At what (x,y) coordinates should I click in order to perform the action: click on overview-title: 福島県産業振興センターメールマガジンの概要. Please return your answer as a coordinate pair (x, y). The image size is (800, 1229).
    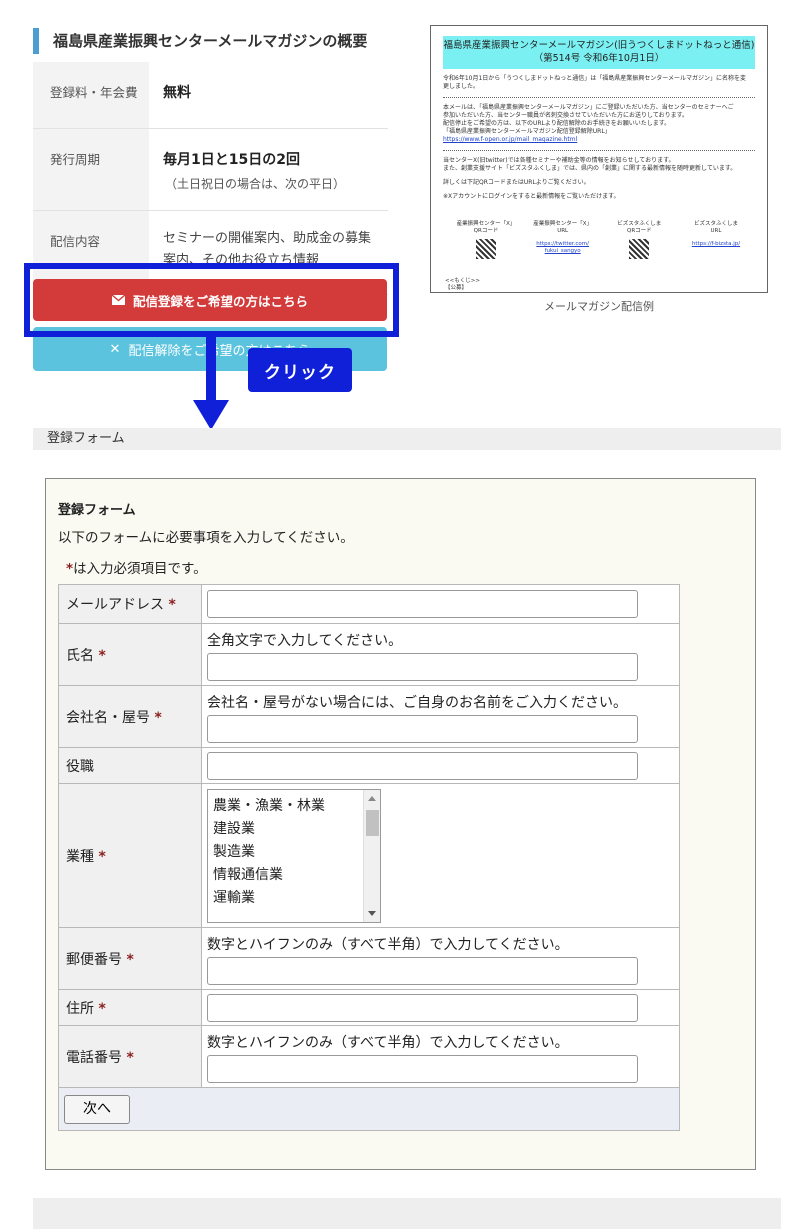
    Looking at the image, I should click on (200, 41).